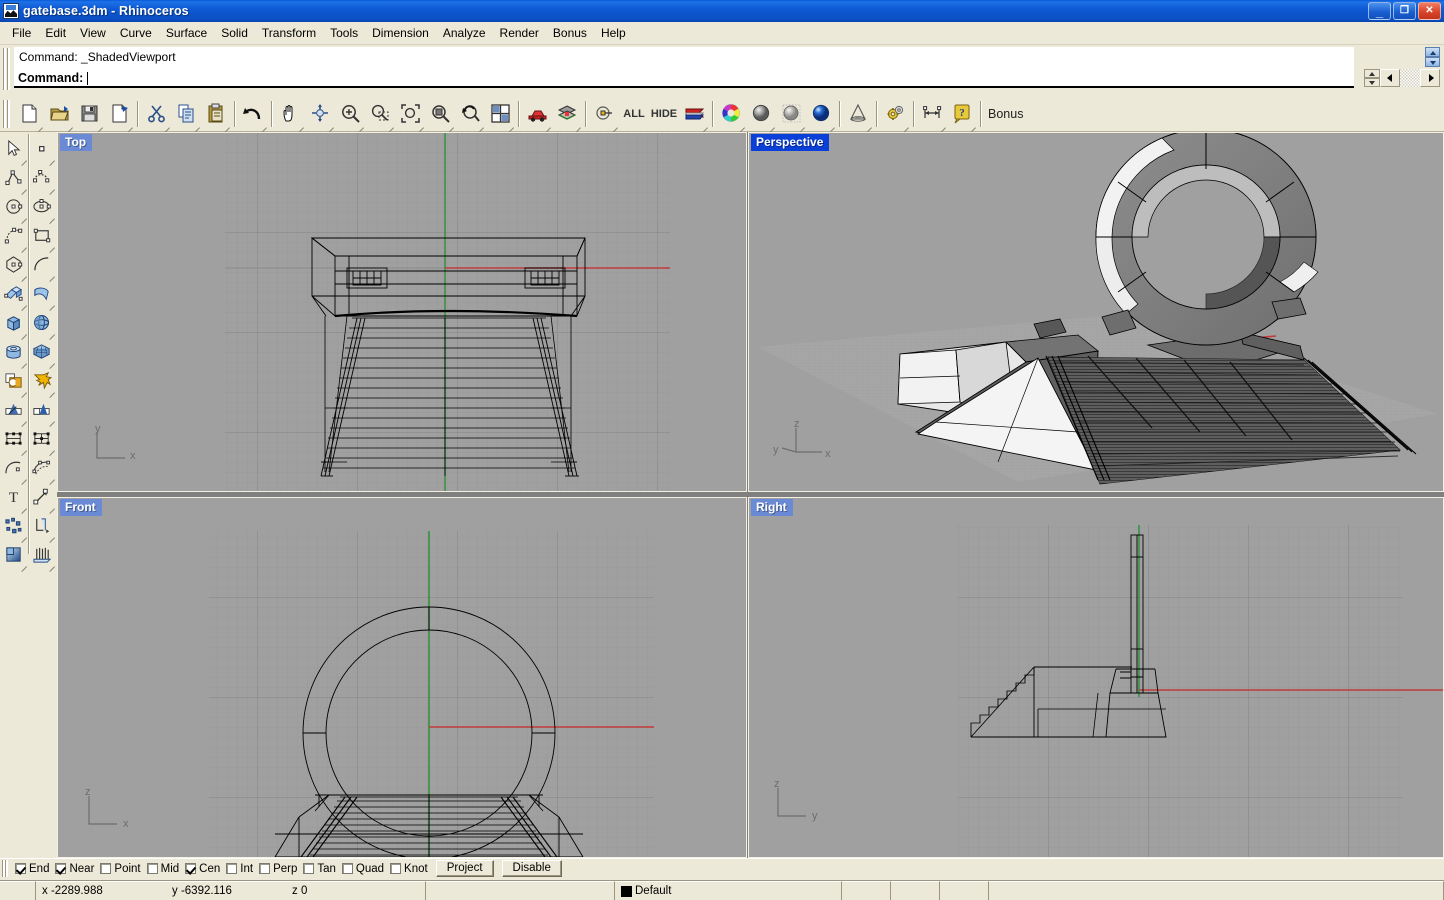  I want to click on command-input-row: Command:, so click(684, 77).